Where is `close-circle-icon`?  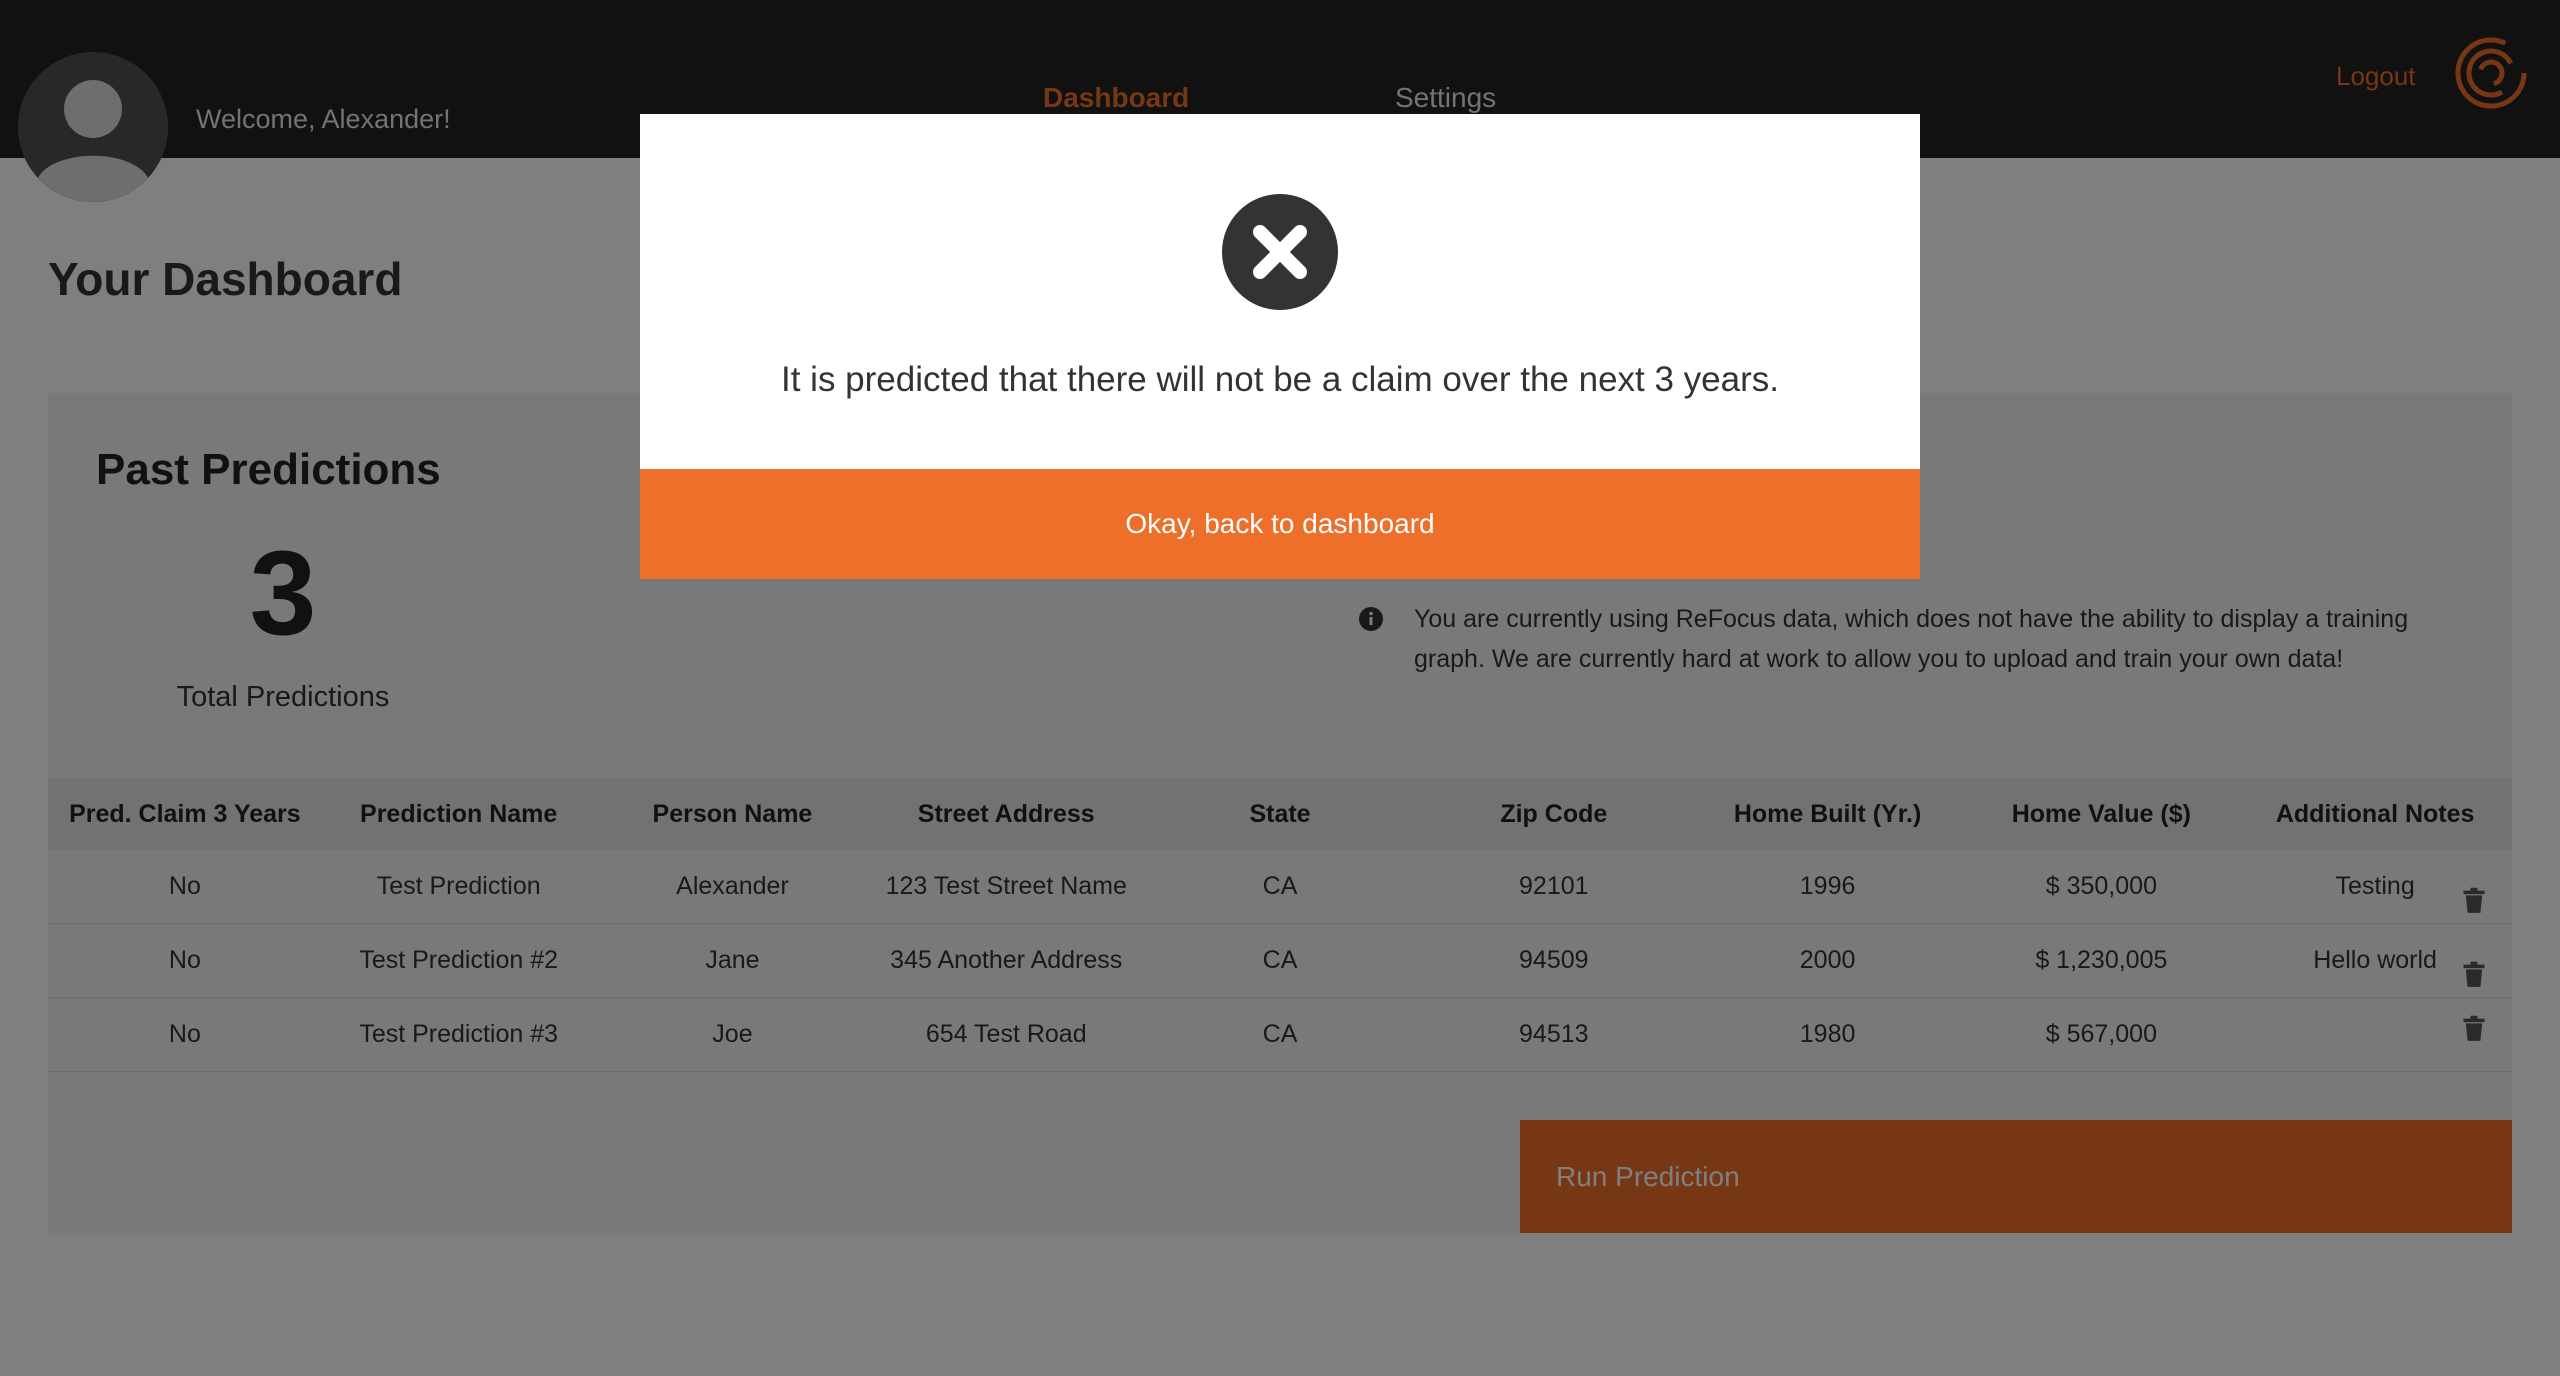
close-circle-icon is located at coordinates (1280, 252).